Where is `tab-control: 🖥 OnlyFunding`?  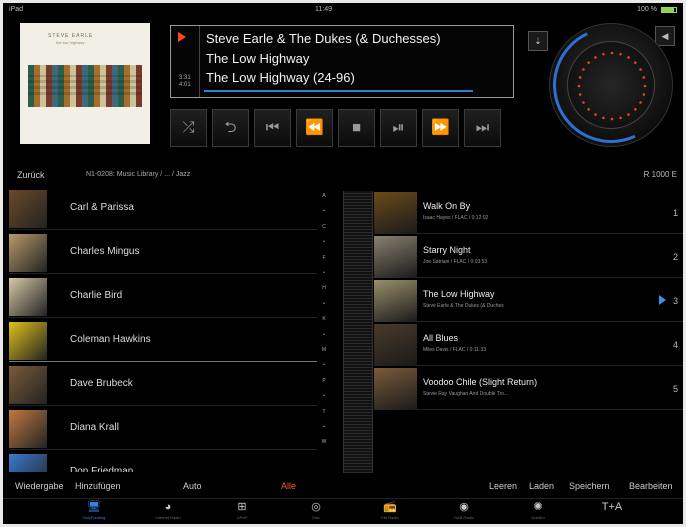
tab-control: 🖥 OnlyFunding is located at coordinates (94, 512).